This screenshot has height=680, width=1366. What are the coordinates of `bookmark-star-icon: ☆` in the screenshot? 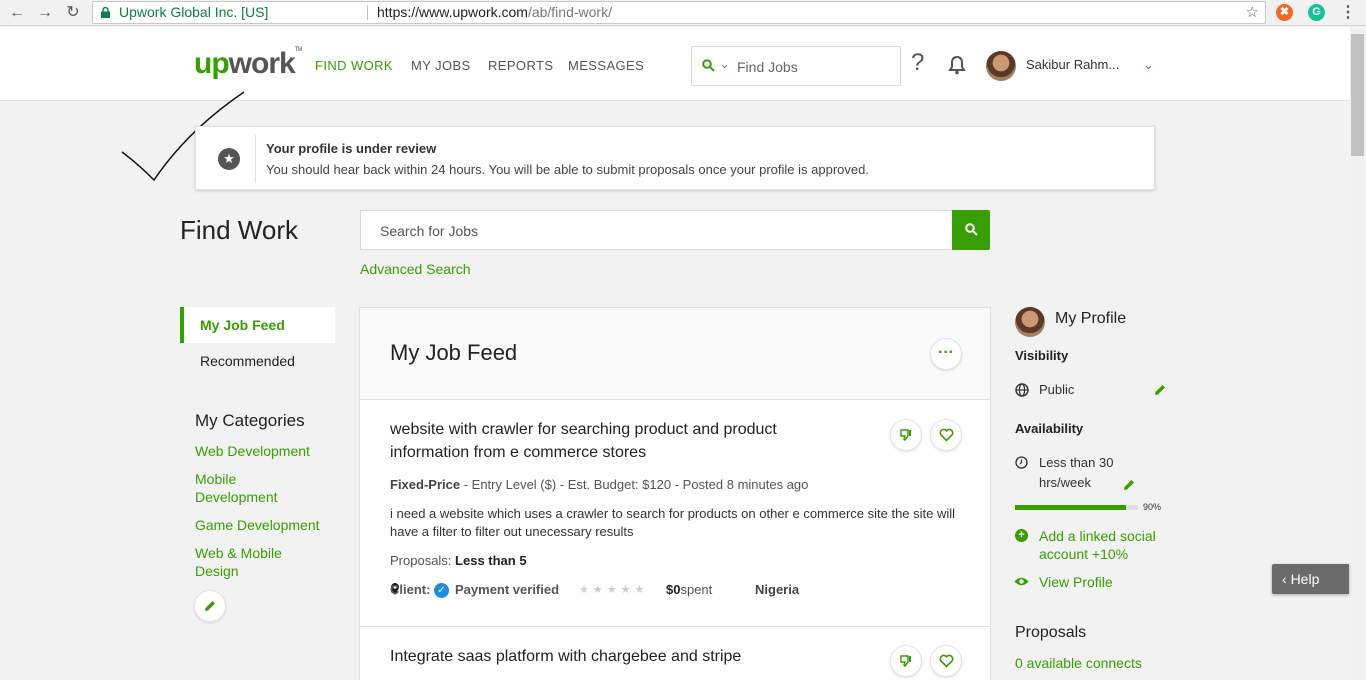 It's located at (1252, 12).